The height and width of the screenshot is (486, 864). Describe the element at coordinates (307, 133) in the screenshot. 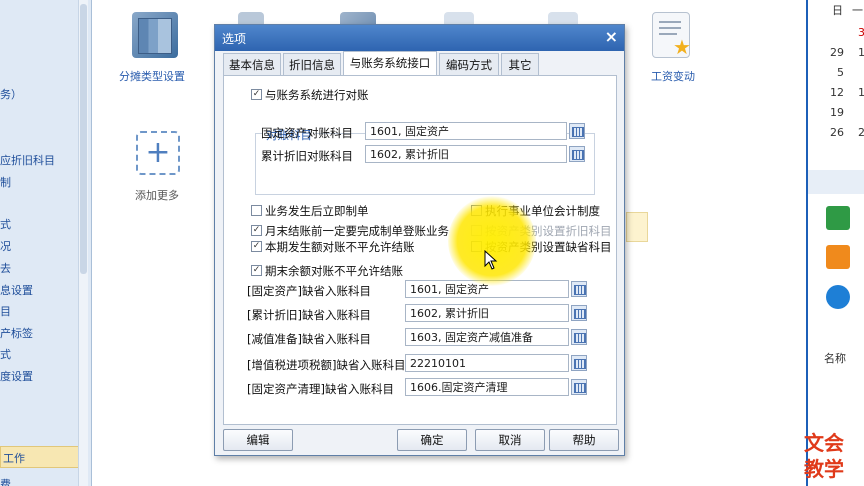

I see `field-label: 固定资产对账科目` at that location.